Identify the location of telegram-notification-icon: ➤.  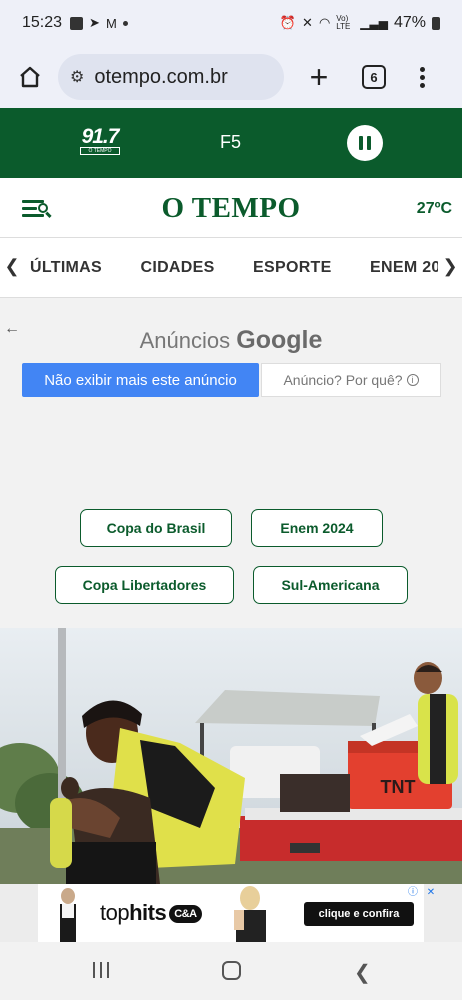
(94, 22).